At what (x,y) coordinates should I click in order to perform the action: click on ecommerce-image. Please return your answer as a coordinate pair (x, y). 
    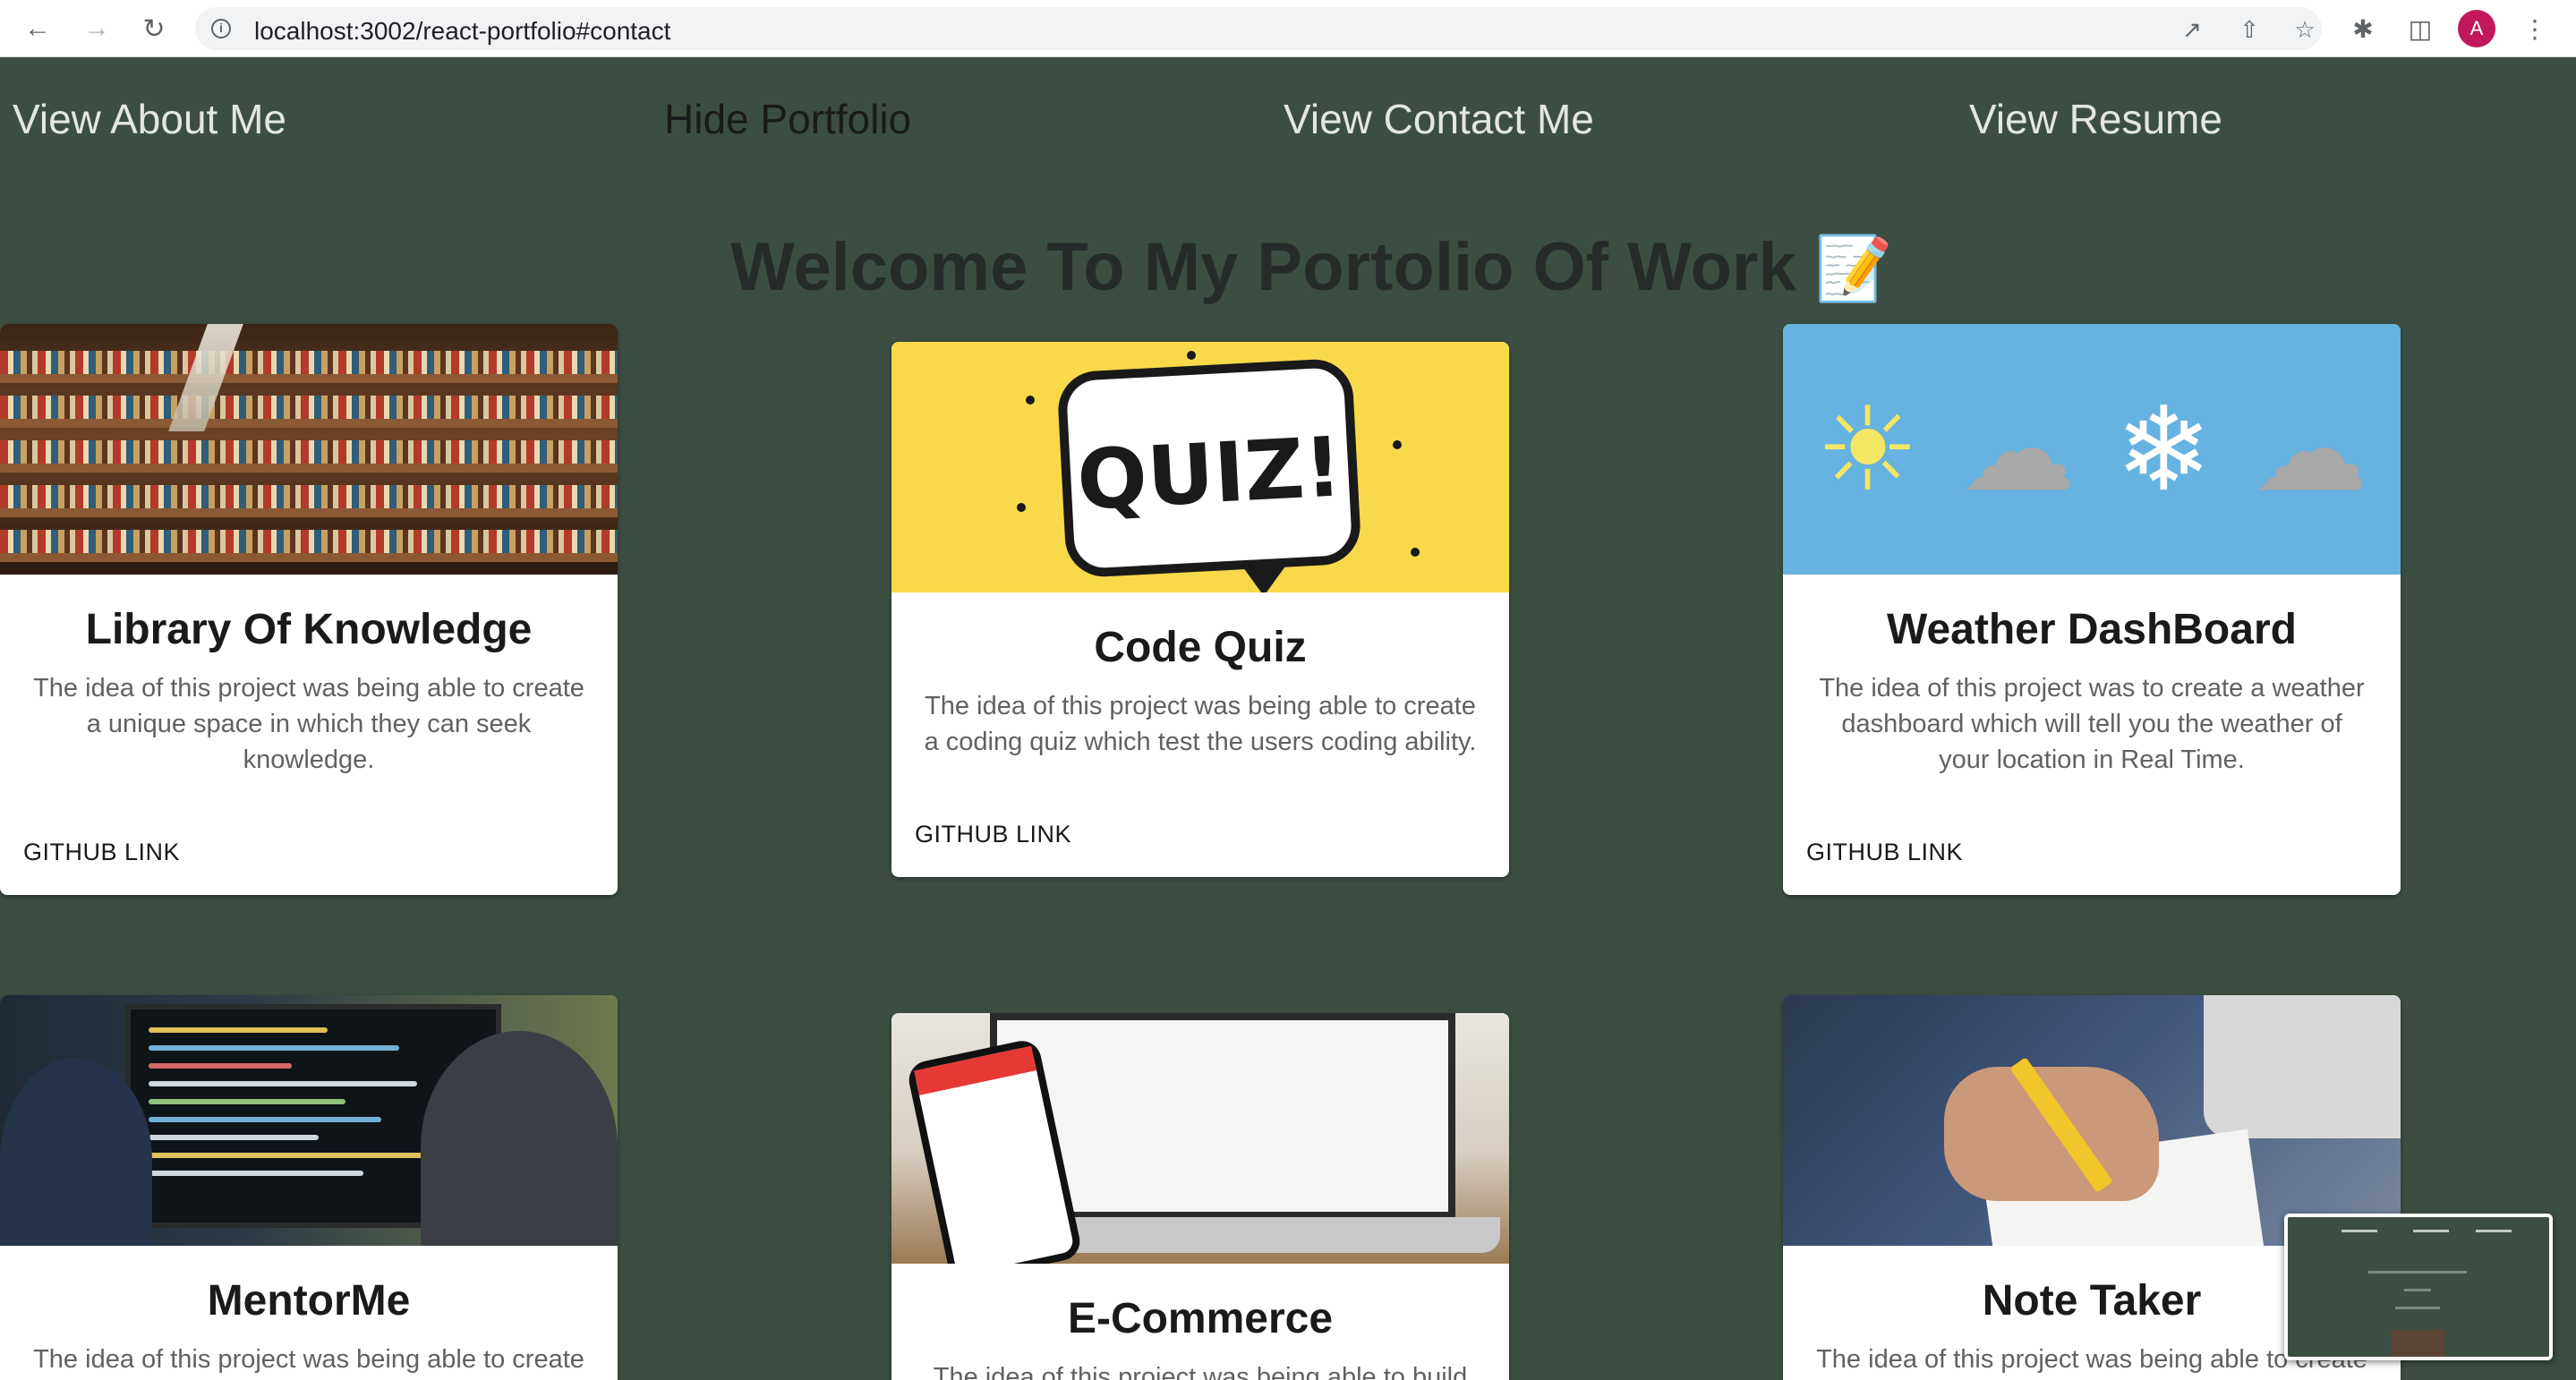
    Looking at the image, I should click on (1200, 1139).